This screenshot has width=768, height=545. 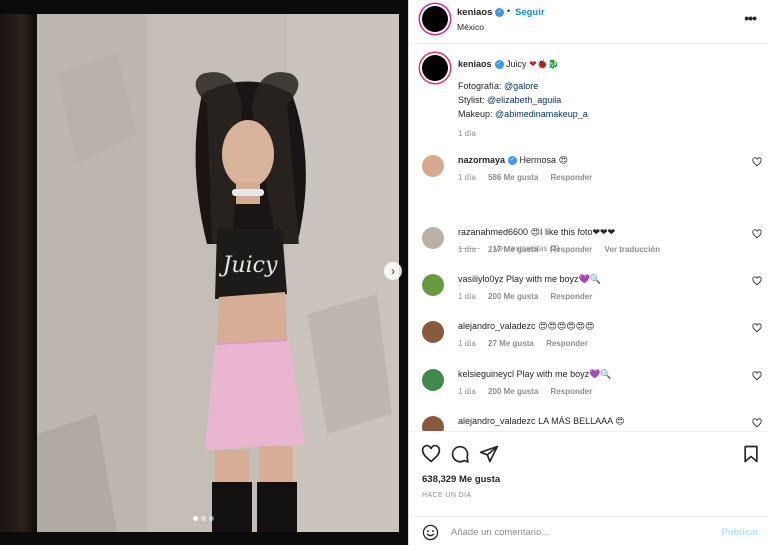 What do you see at coordinates (475, 114) in the screenshot?
I see `makeup-credit-label: Makeup:` at bounding box center [475, 114].